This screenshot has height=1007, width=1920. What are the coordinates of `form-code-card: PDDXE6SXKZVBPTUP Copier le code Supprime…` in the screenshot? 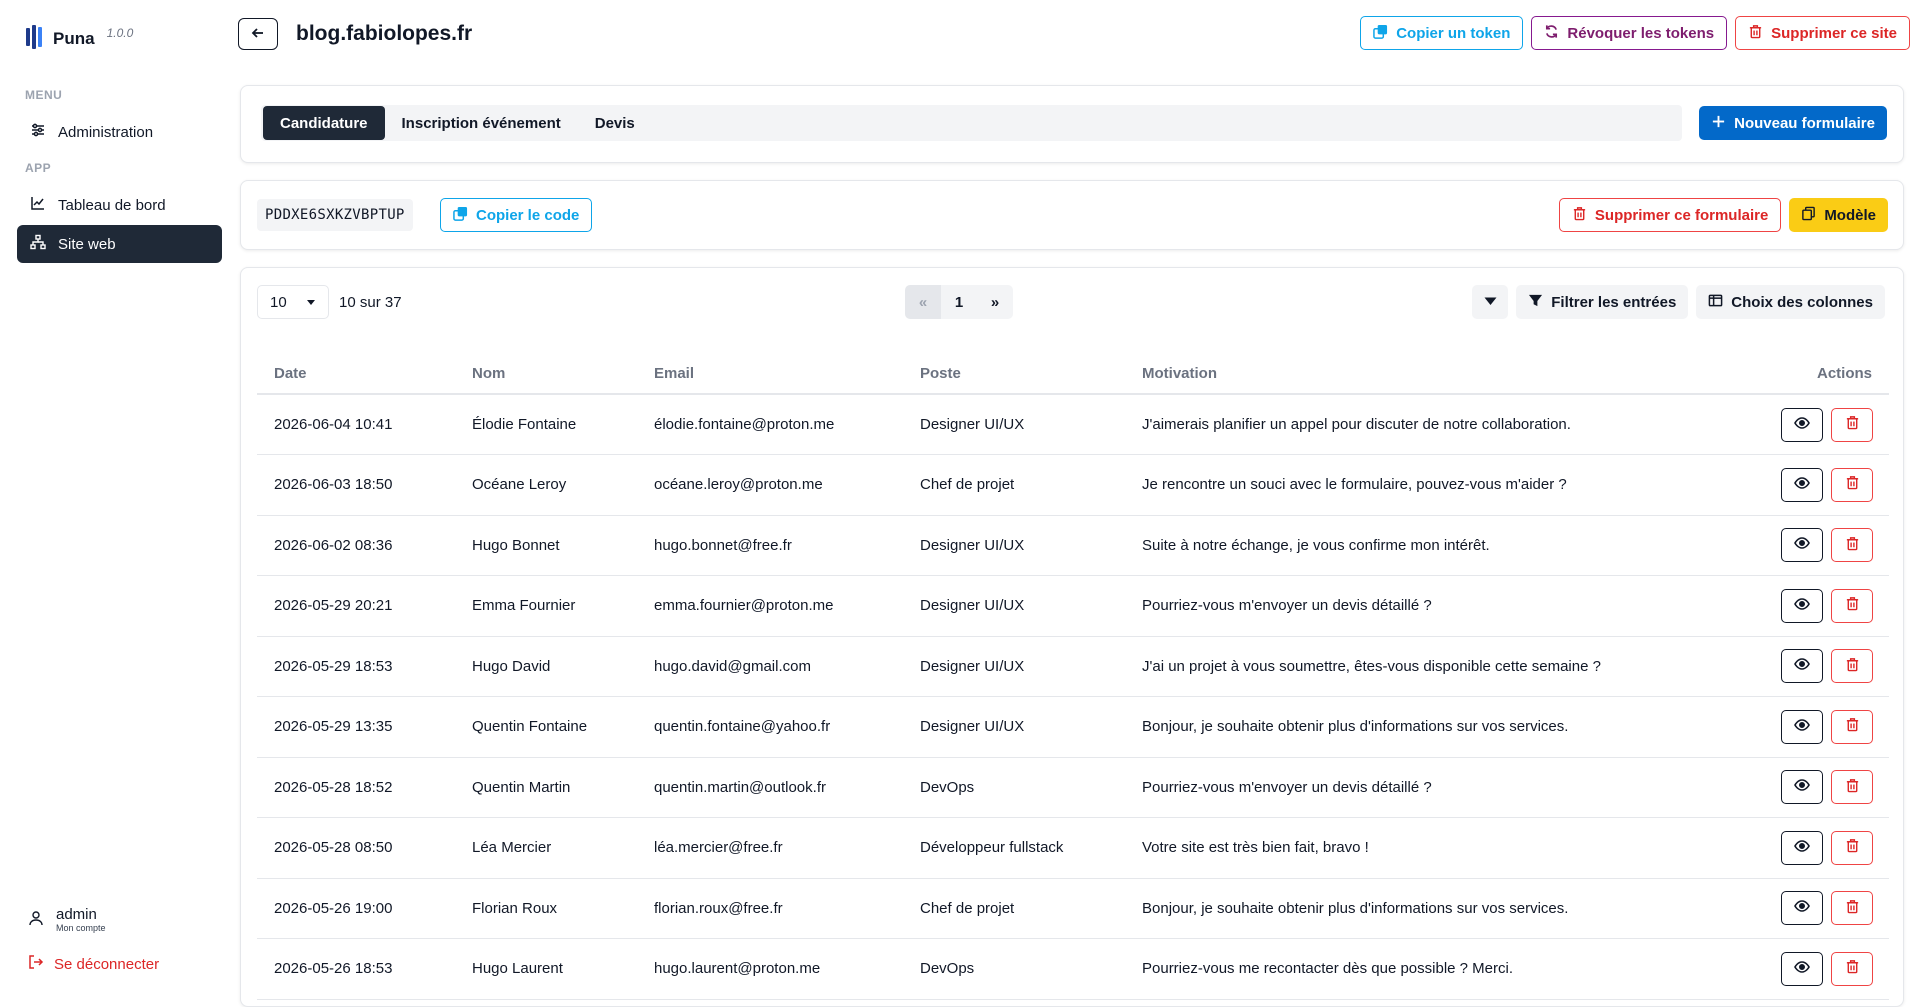 It's located at (1072, 215).